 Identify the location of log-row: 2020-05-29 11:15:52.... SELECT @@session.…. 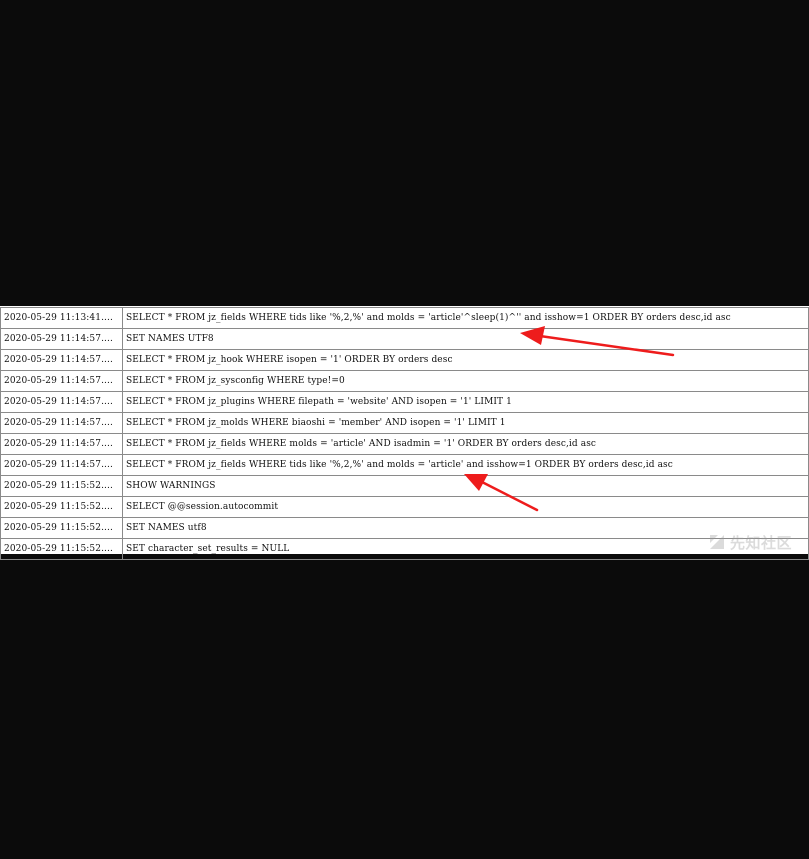
(404, 507).